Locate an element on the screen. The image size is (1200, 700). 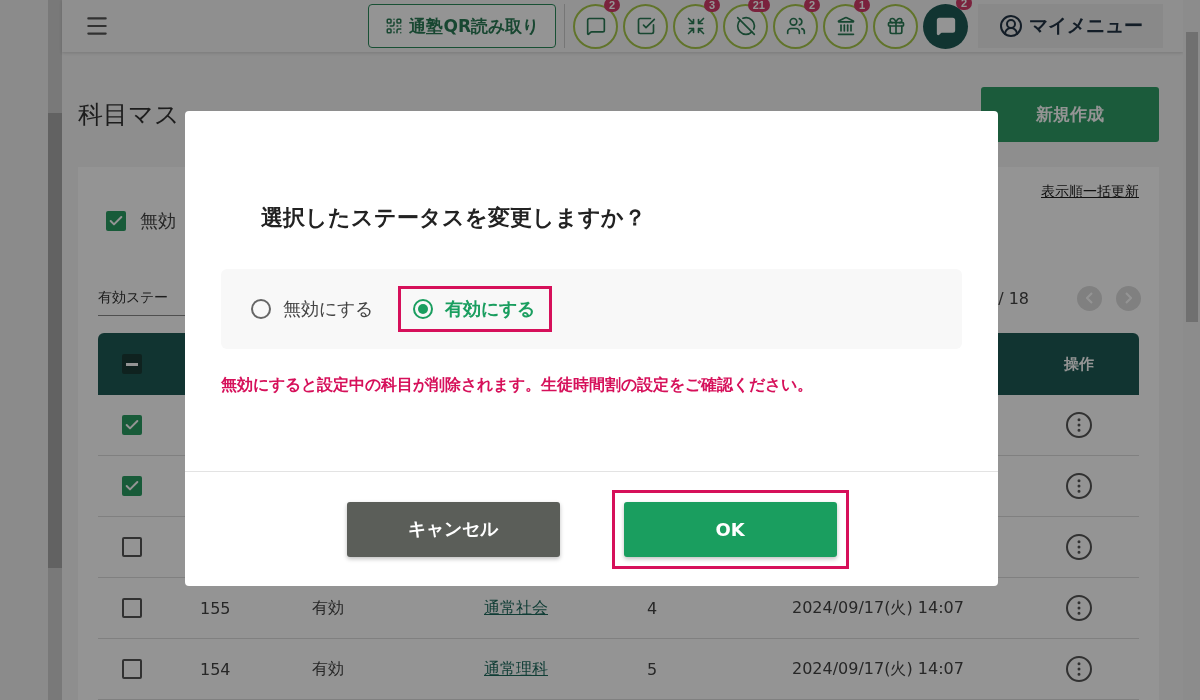
header-icon-button: 3 is located at coordinates (695, 26).